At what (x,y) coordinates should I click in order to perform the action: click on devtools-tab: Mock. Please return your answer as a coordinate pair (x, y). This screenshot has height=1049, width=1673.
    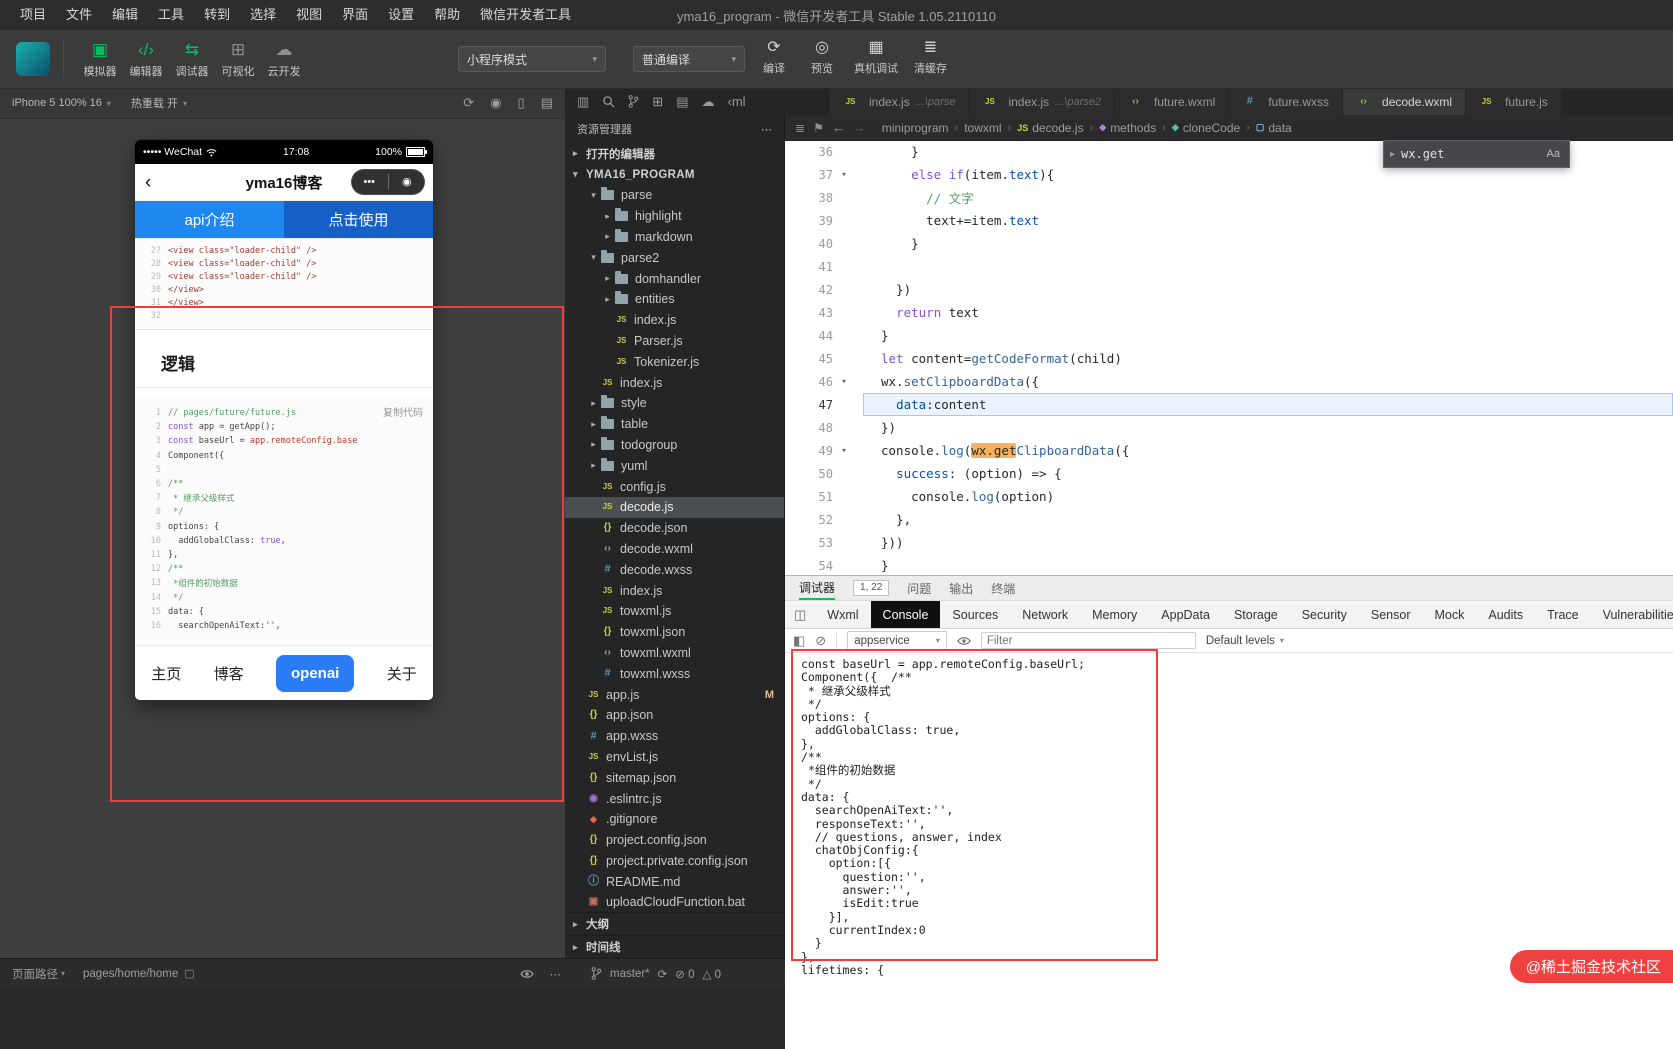
    Looking at the image, I should click on (1449, 614).